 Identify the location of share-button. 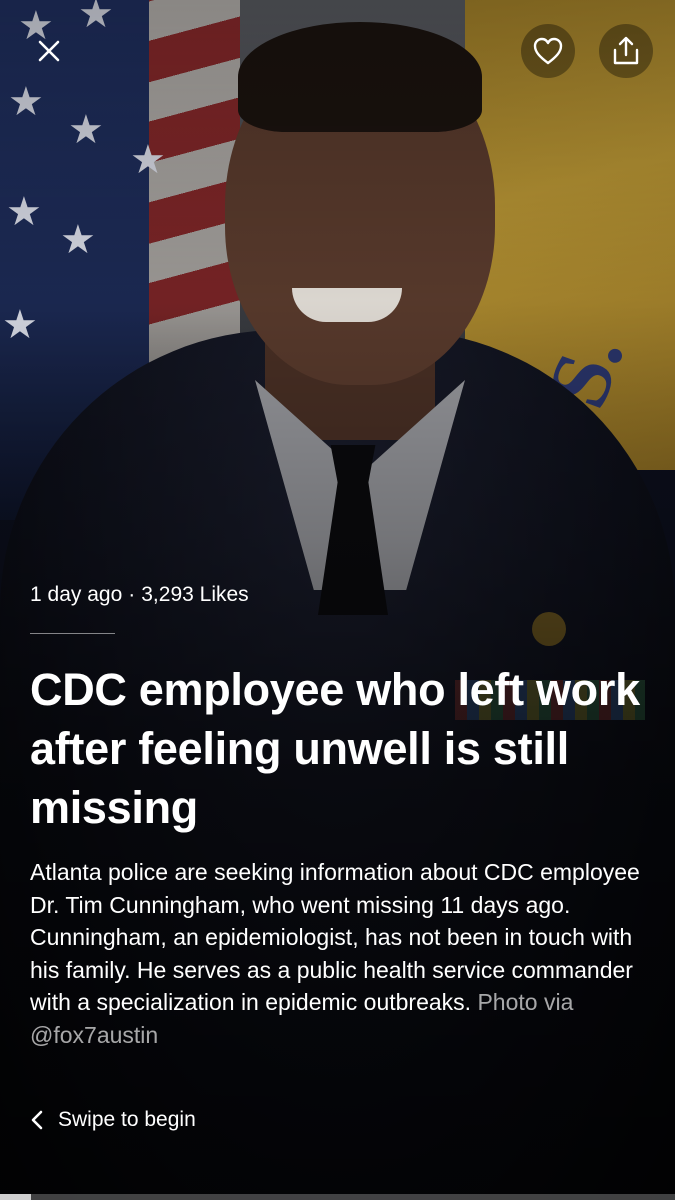
(626, 51).